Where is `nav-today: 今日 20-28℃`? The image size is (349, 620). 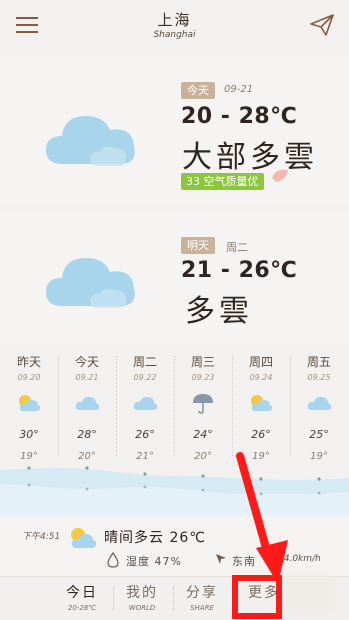 nav-today: 今日 20-28℃ is located at coordinates (82, 598).